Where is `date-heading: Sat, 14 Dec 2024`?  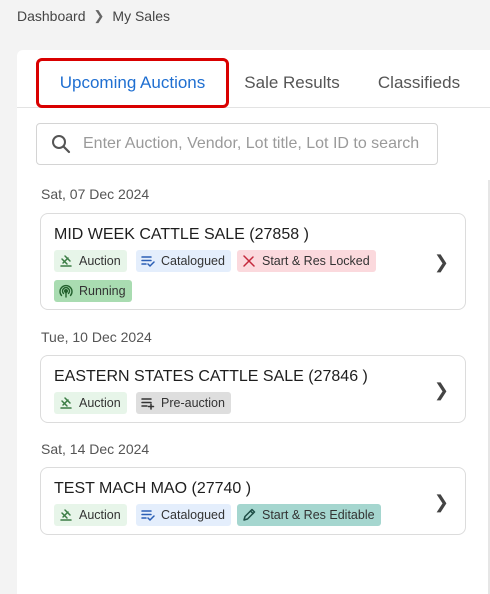 date-heading: Sat, 14 Dec 2024 is located at coordinates (95, 449).